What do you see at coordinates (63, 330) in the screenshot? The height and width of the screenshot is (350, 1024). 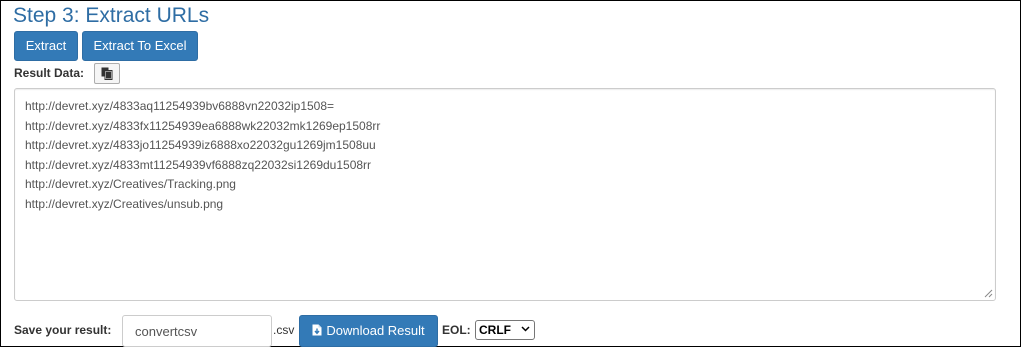 I see `save-result-label: Save your result:` at bounding box center [63, 330].